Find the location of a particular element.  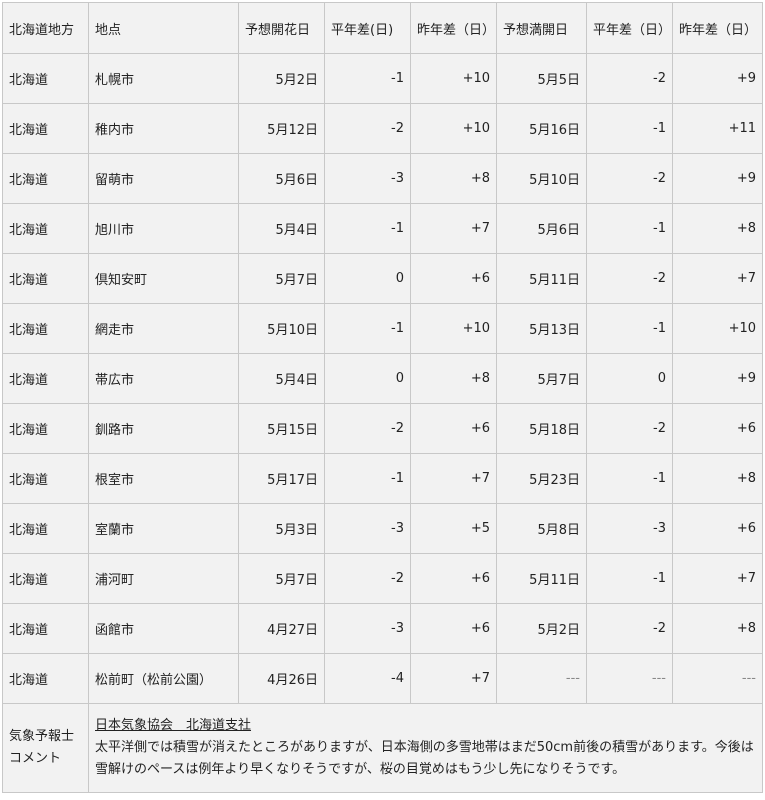

header-bloom-normal-diff: 平年差(日) is located at coordinates (367, 28).